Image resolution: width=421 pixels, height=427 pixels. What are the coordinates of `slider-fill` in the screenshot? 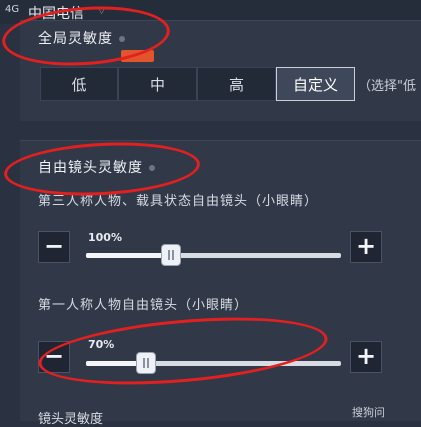 It's located at (128, 255).